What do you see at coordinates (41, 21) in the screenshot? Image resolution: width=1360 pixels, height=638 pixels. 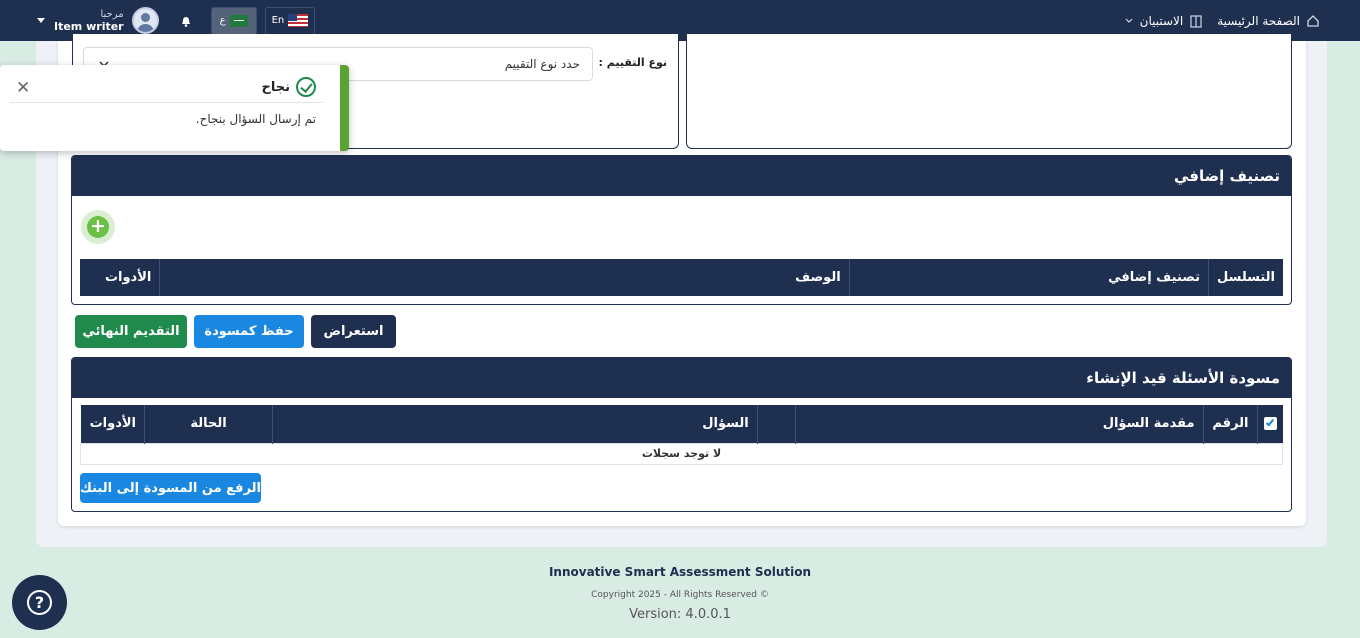 I see `user-menu-caret-icon` at bounding box center [41, 21].